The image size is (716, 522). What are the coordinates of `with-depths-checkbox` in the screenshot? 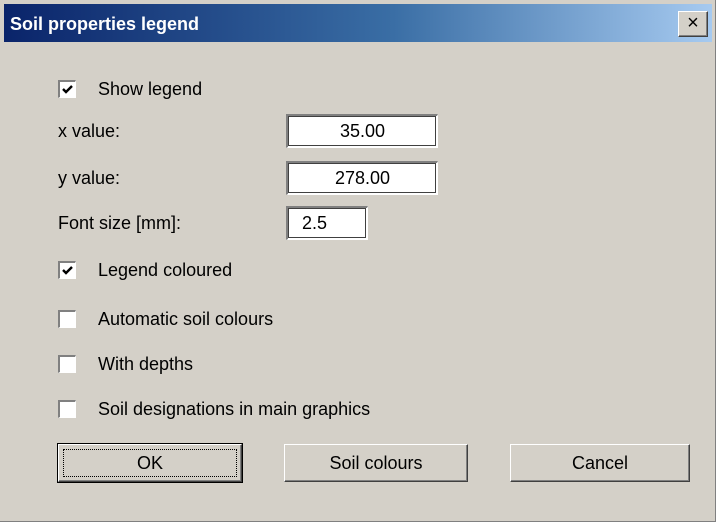 It's located at (67, 364).